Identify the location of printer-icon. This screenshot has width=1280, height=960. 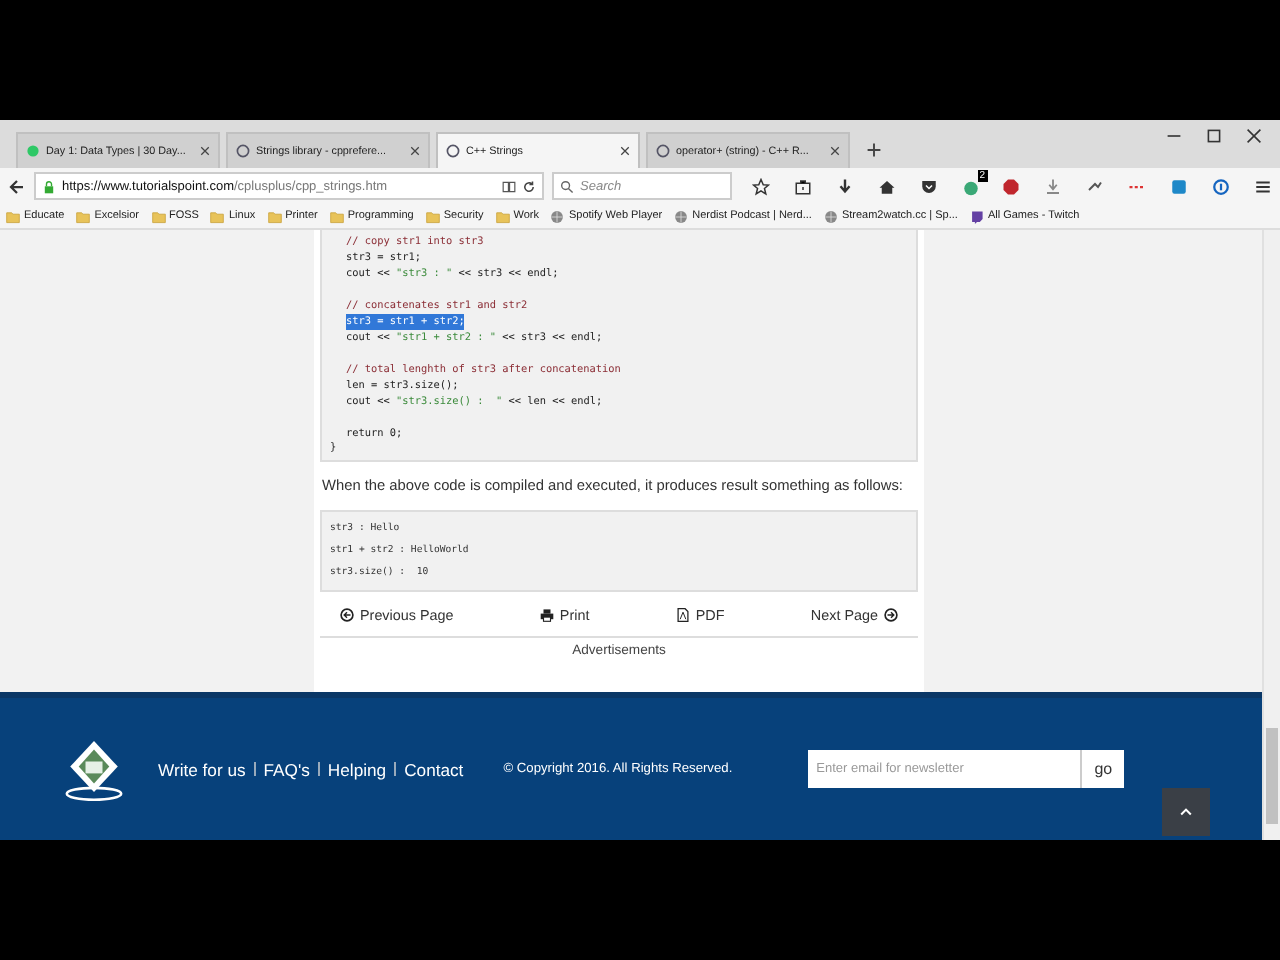
(546, 614).